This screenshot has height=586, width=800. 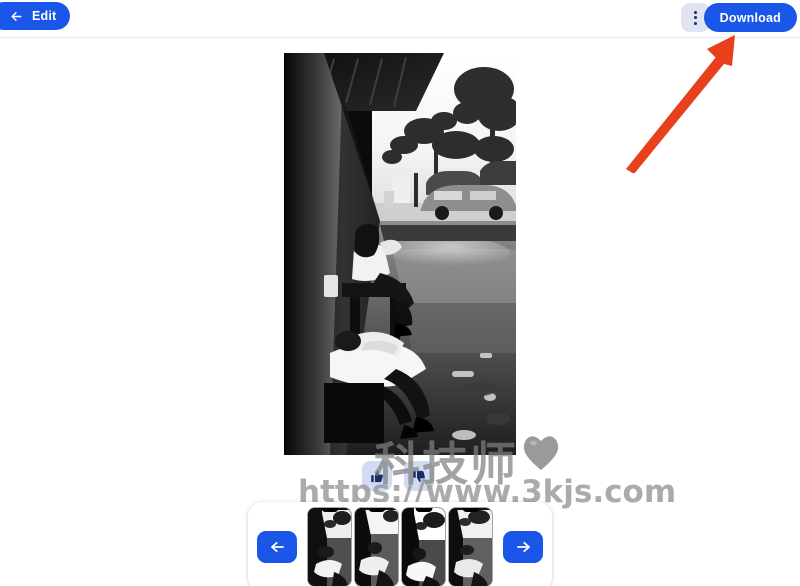 I want to click on annotation-arrow-icon, so click(x=680, y=104).